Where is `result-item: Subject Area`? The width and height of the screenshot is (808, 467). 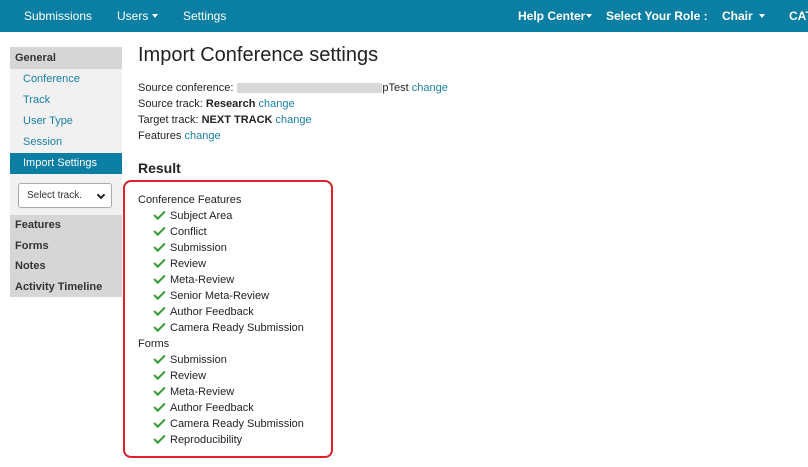 result-item: Subject Area is located at coordinates (193, 214).